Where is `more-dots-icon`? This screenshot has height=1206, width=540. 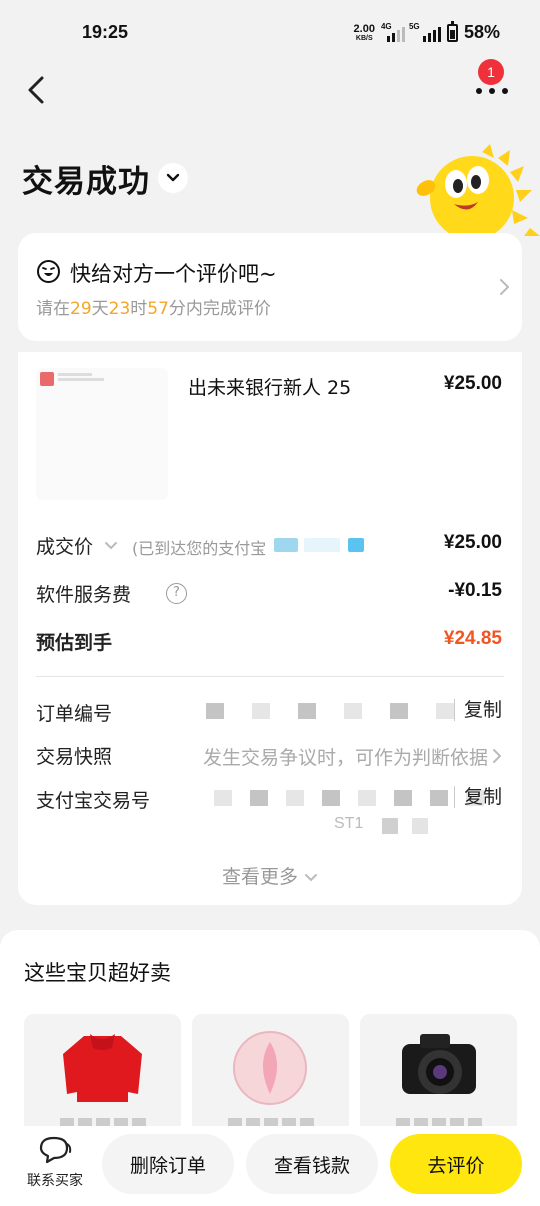 more-dots-icon is located at coordinates (492, 91).